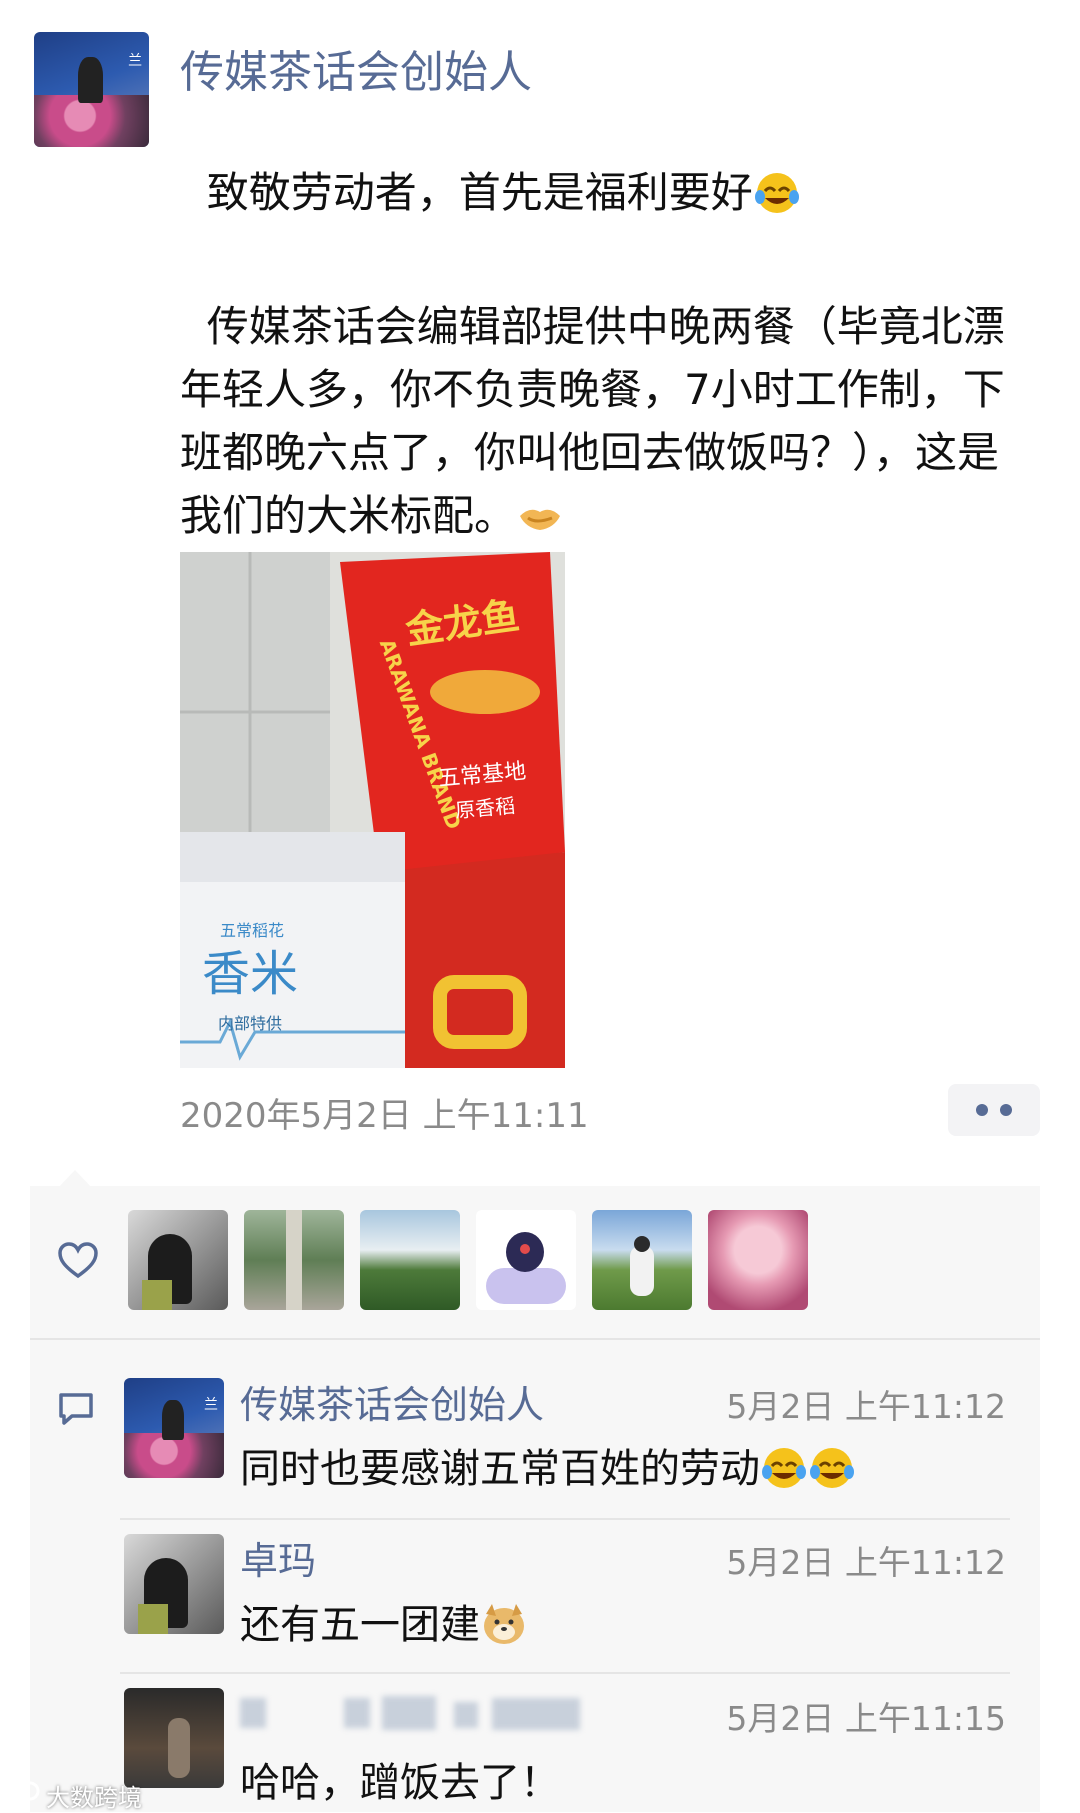 Image resolution: width=1080 pixels, height=1813 pixels. What do you see at coordinates (504, 1624) in the screenshot?
I see `doge-emoji` at bounding box center [504, 1624].